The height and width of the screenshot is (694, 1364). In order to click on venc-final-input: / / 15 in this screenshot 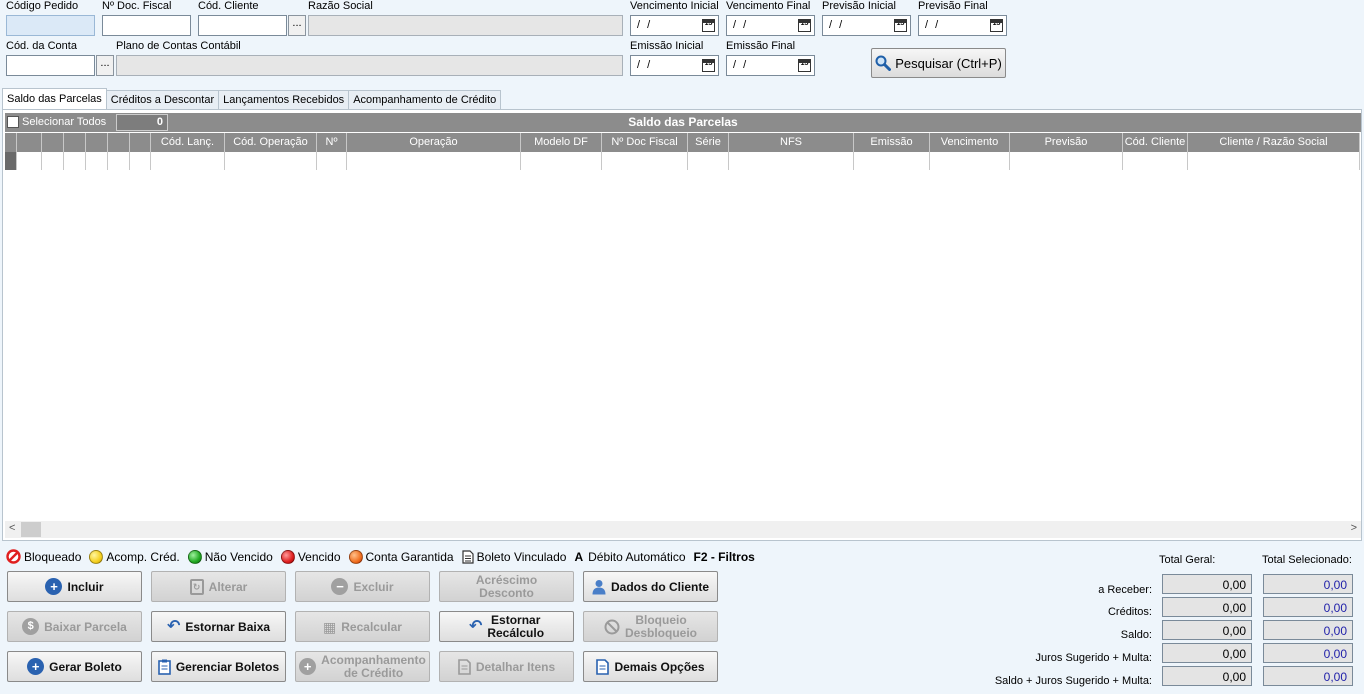, I will do `click(770, 25)`.